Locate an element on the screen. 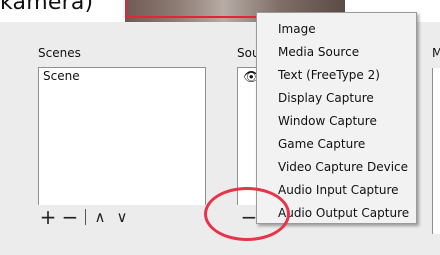  scene-item: Scene is located at coordinates (61, 76).